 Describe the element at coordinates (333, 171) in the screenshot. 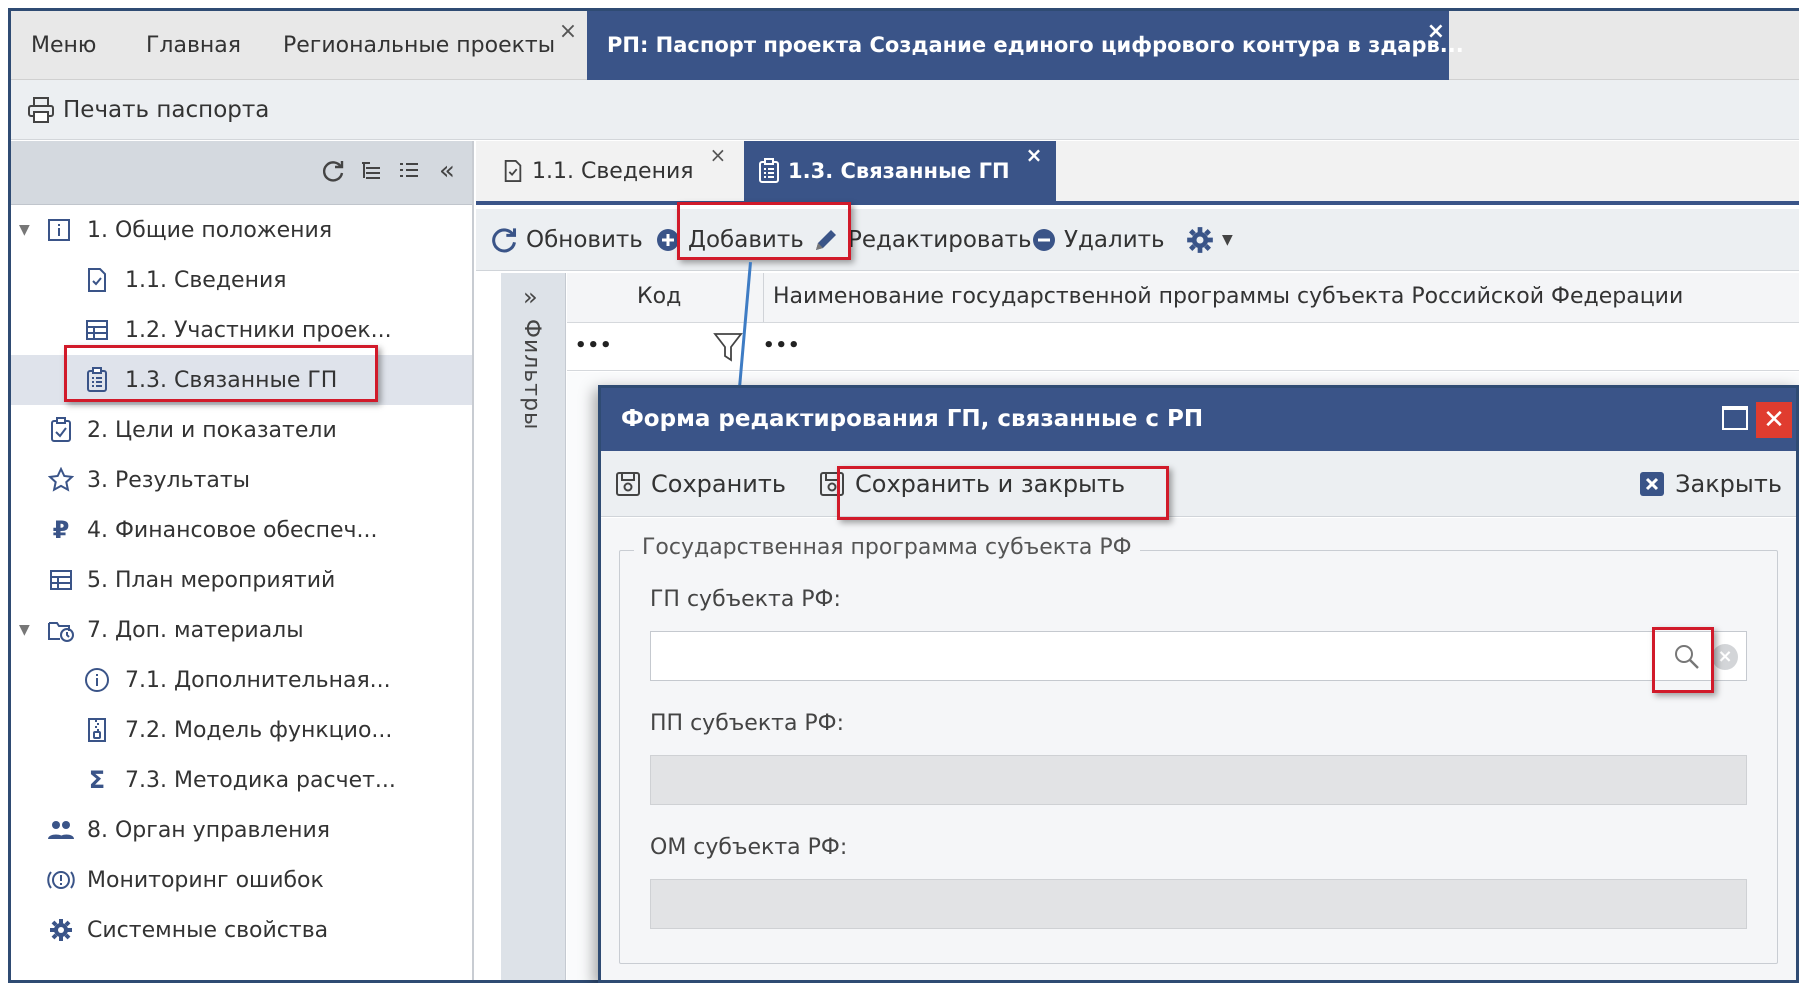

I see `refresh-icon` at that location.